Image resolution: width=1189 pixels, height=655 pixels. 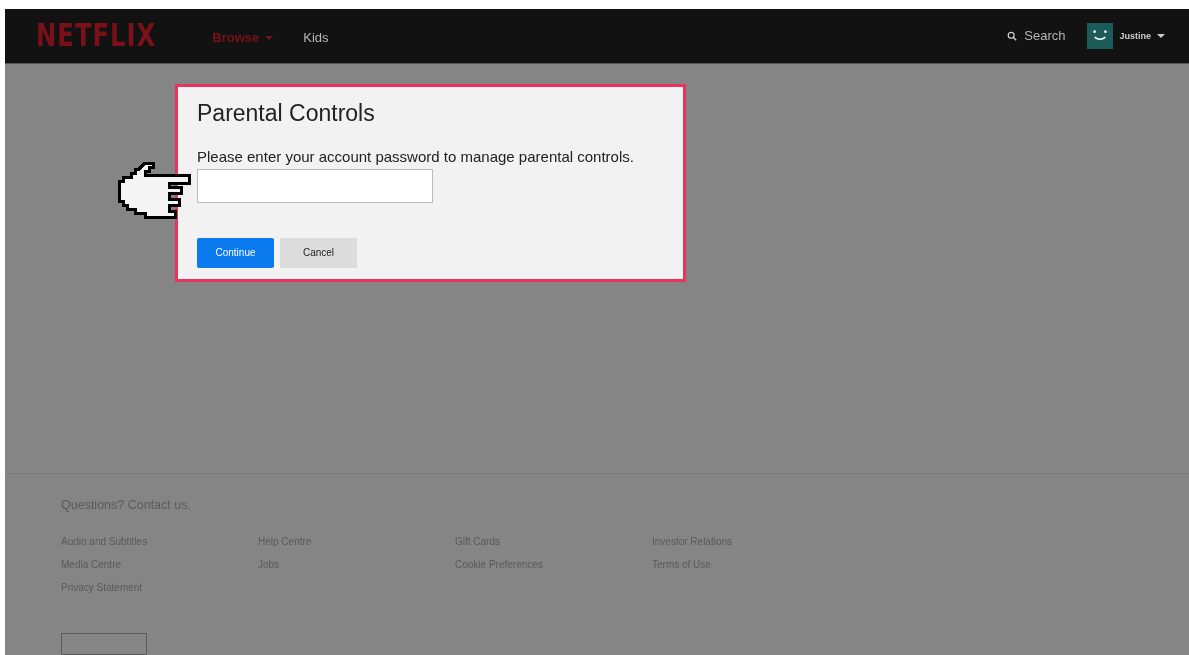 I want to click on footer-selector, so click(x=104, y=644).